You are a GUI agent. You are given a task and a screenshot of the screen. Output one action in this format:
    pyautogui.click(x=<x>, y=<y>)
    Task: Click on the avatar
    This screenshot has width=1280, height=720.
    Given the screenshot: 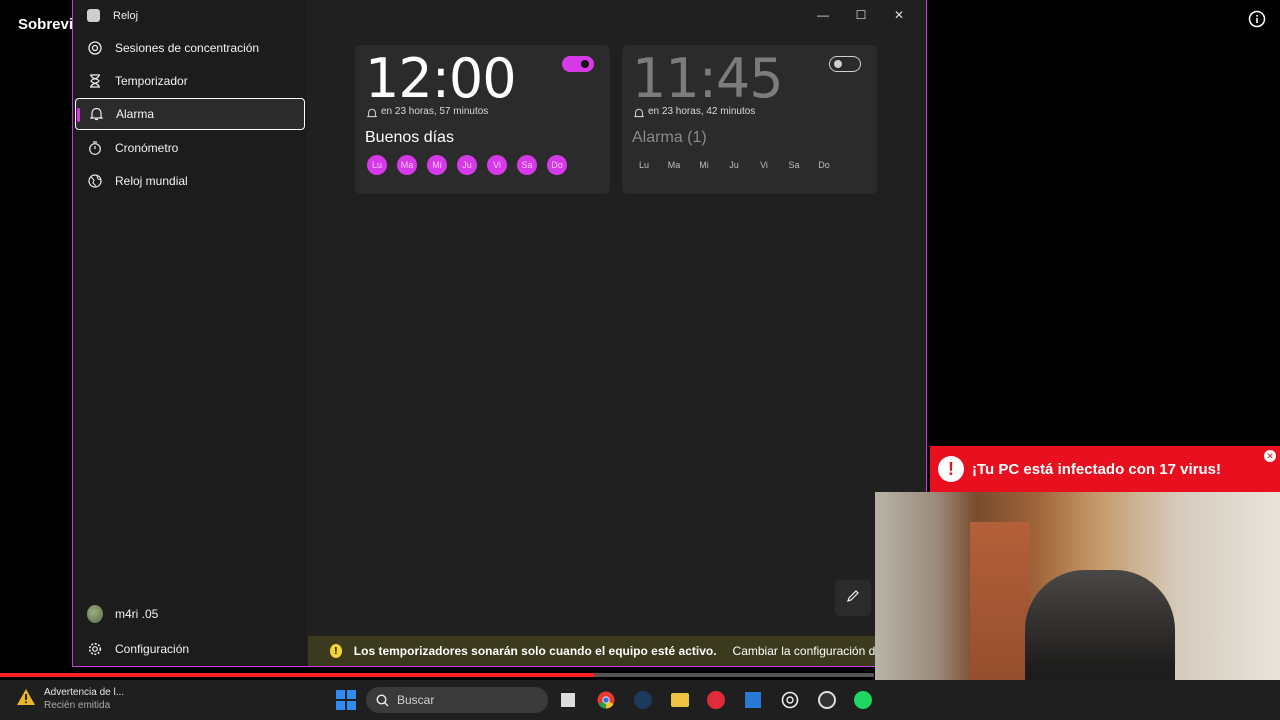 What is the action you would take?
    pyautogui.click(x=95, y=614)
    